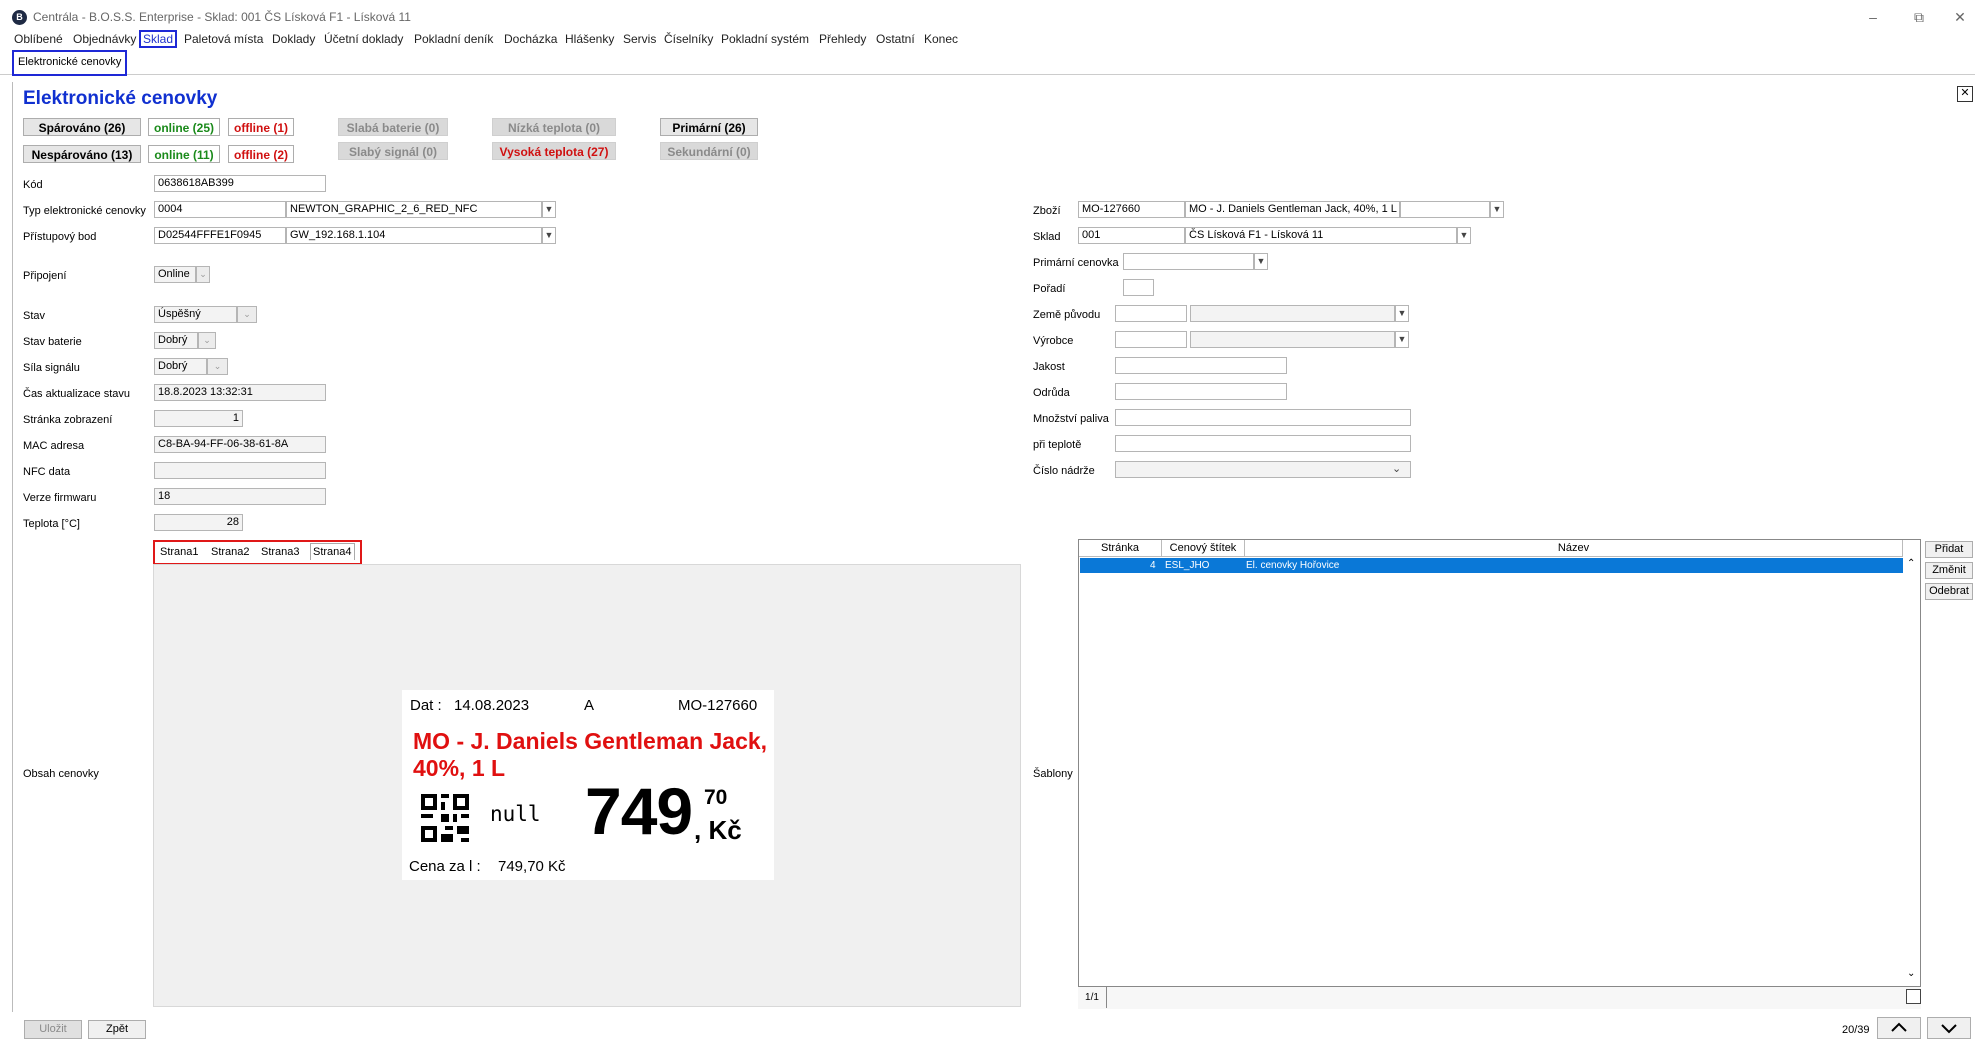 The width and height of the screenshot is (1975, 1041). I want to click on tab-strana2: Strana2, so click(230, 552).